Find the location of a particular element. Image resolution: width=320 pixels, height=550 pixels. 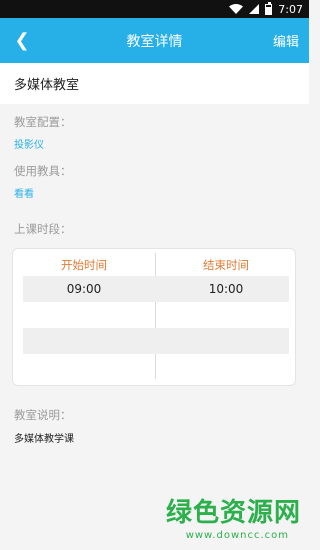

end-time-header: 结束时间 is located at coordinates (226, 265).